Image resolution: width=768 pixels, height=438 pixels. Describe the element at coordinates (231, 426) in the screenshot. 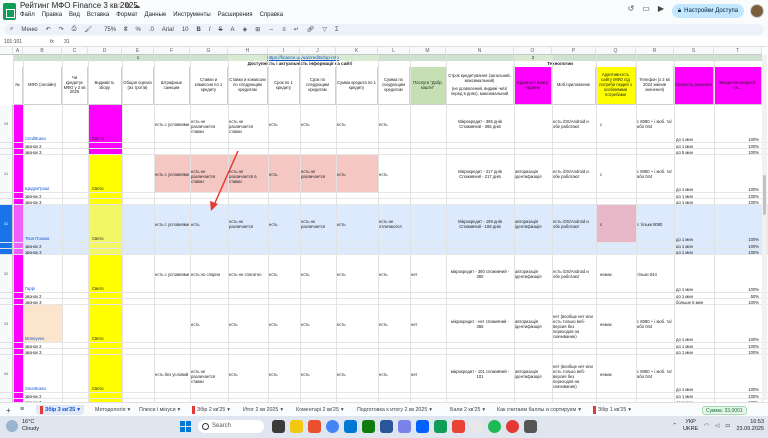

I see `taskbar-search: Search` at that location.